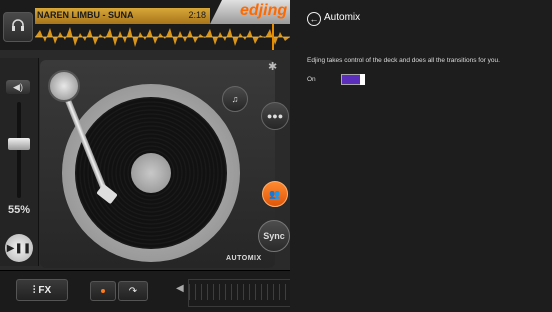 Image resolution: width=552 pixels, height=312 pixels. What do you see at coordinates (19, 144) in the screenshot?
I see `volume-slider-knob` at bounding box center [19, 144].